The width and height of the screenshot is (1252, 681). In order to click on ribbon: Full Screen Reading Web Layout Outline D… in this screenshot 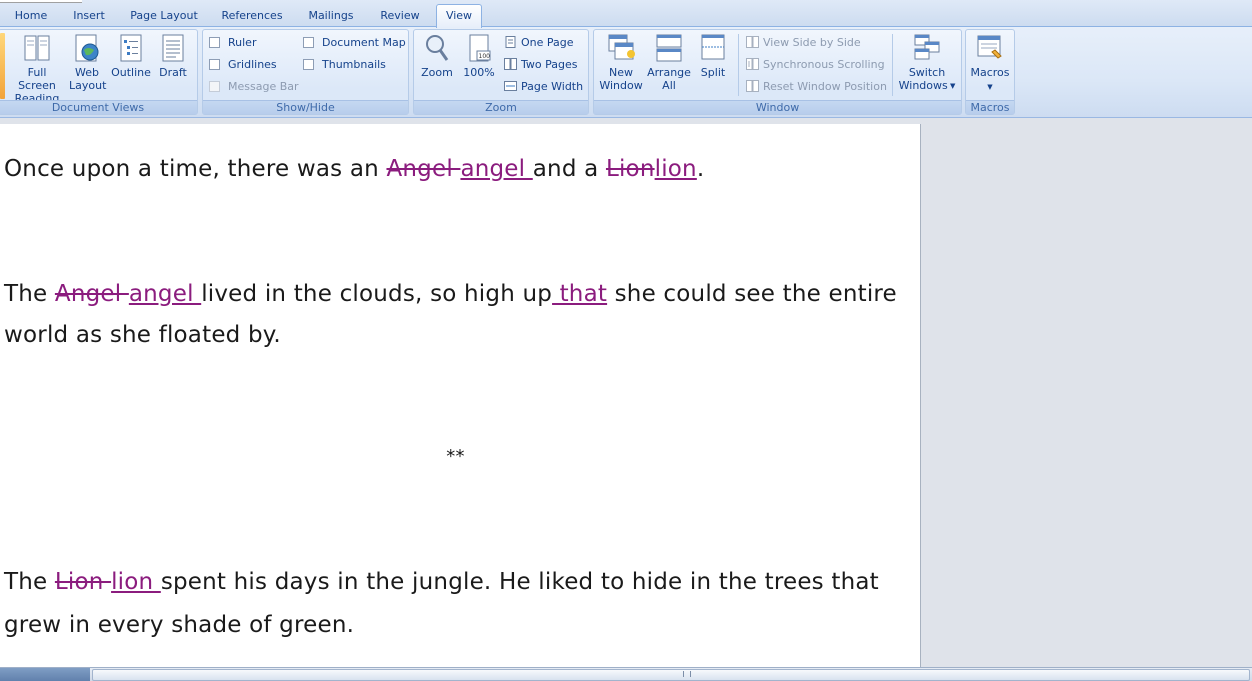, I will do `click(626, 72)`.